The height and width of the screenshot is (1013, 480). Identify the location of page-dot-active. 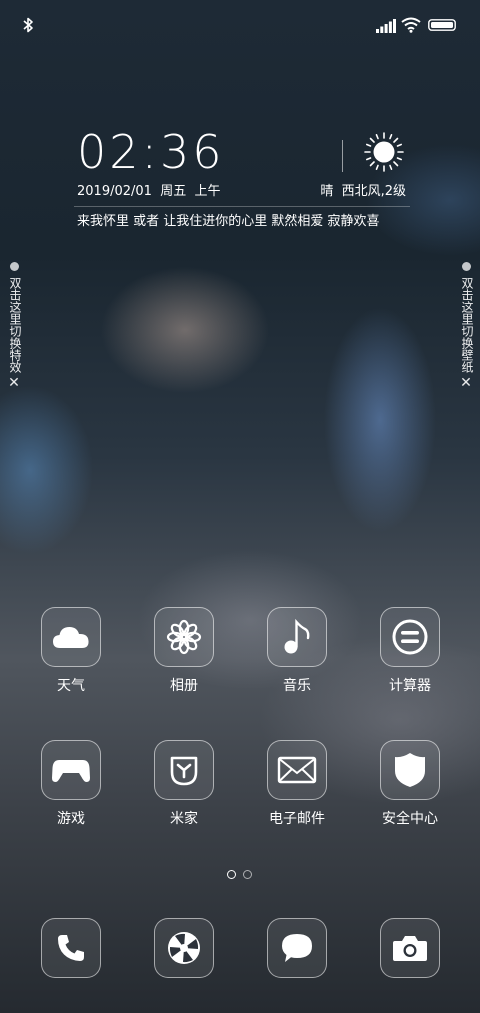
(231, 874).